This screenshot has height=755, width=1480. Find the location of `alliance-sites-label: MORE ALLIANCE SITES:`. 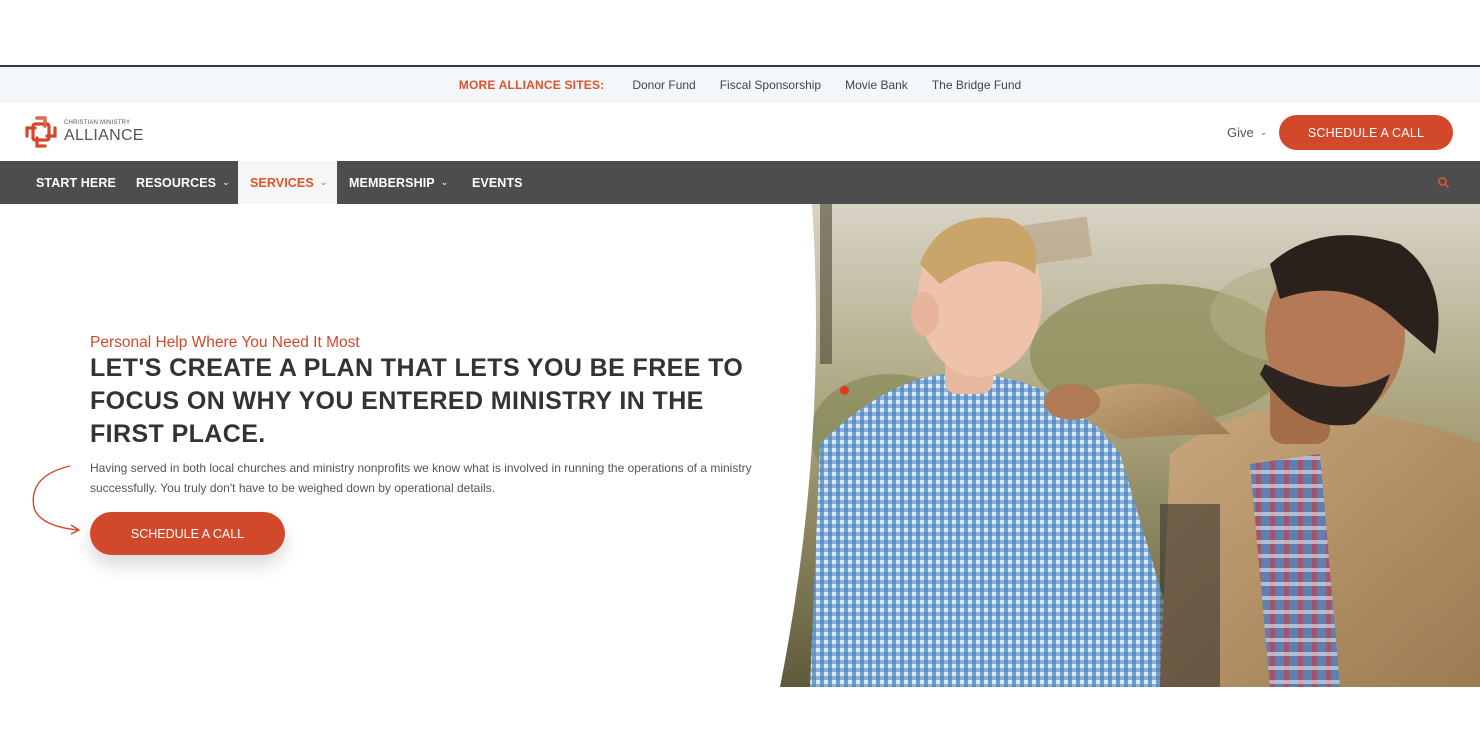

alliance-sites-label: MORE ALLIANCE SITES: is located at coordinates (531, 85).